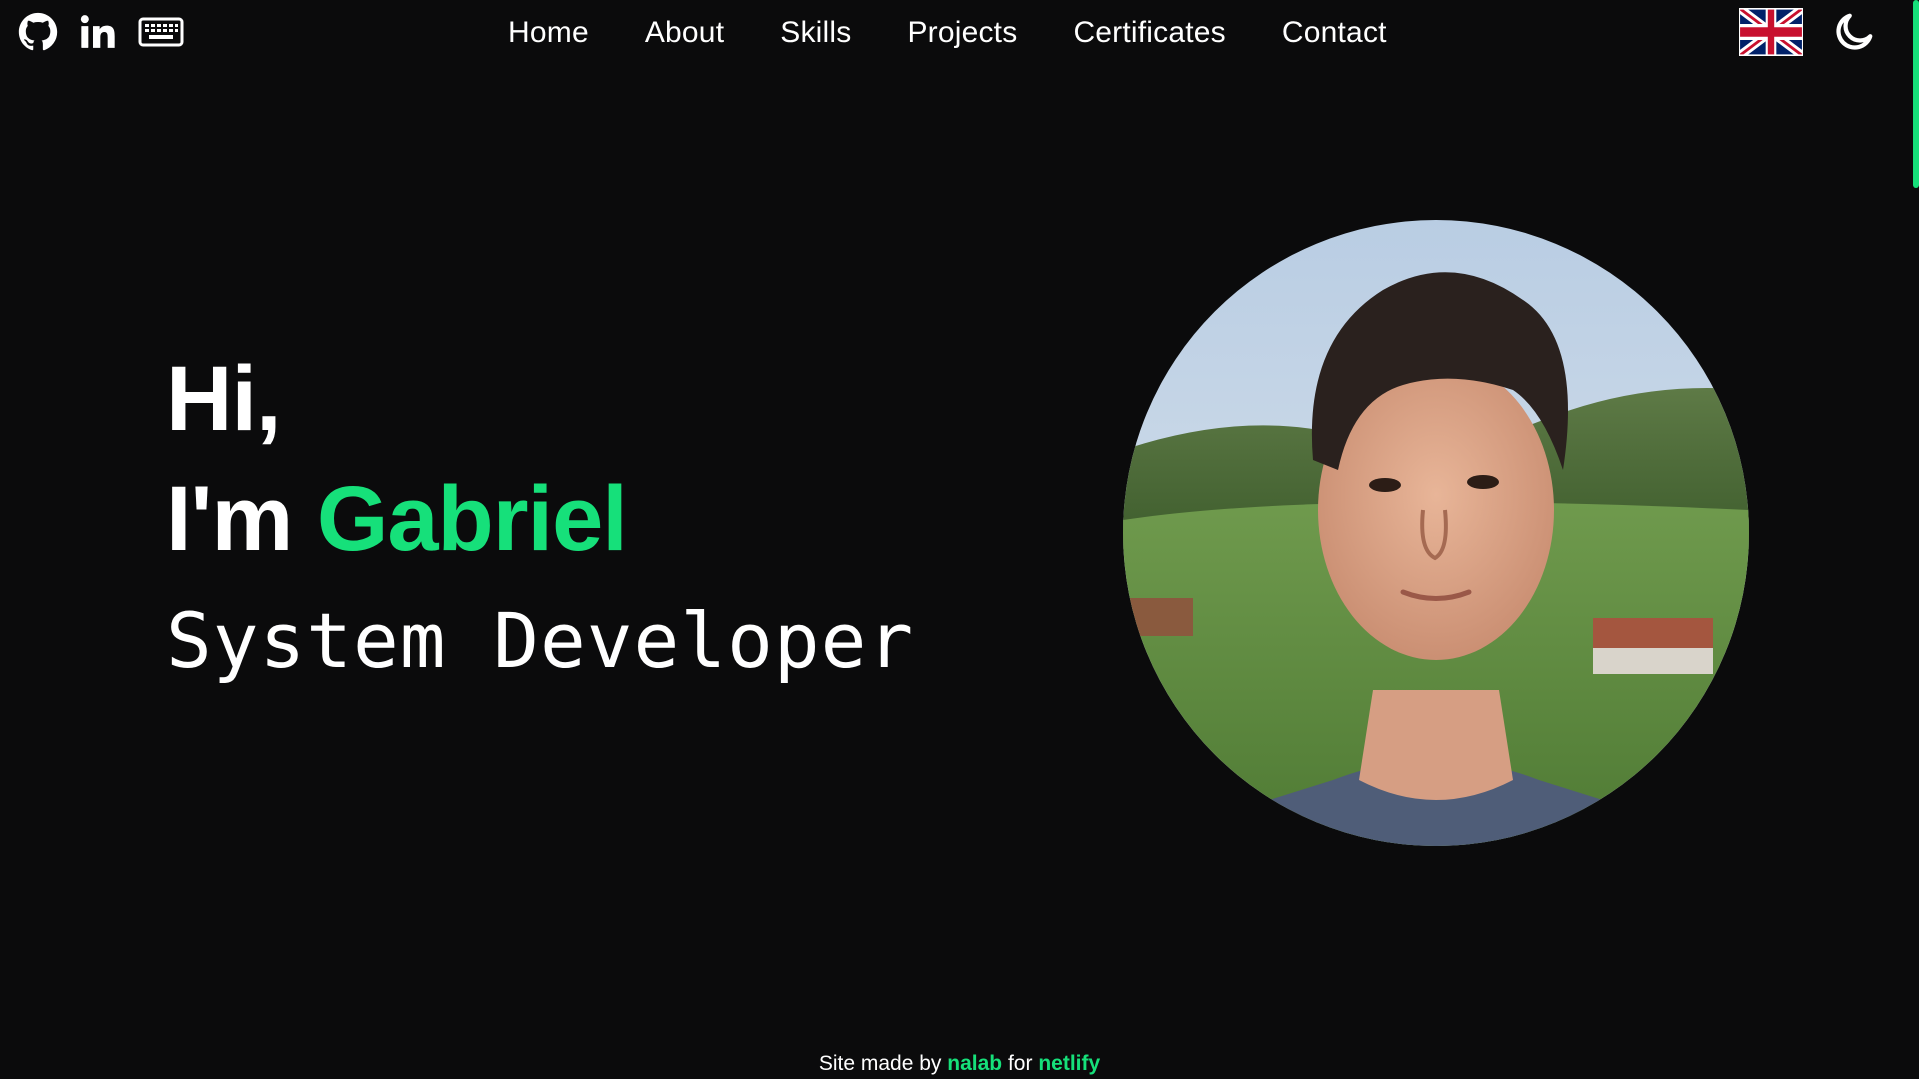 This screenshot has width=1919, height=1079. Describe the element at coordinates (540, 640) in the screenshot. I see `role-title: System Developer` at that location.